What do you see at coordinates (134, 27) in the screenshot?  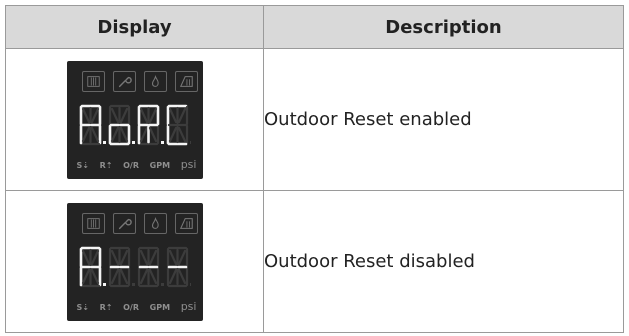 I see `header-display: Display` at bounding box center [134, 27].